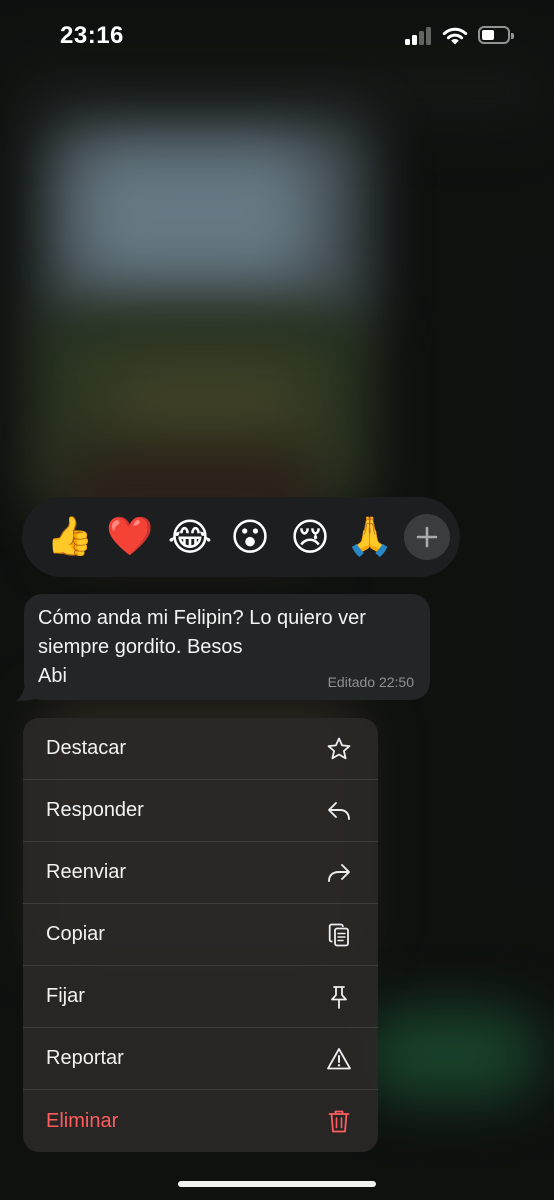 Image resolution: width=554 pixels, height=1200 pixels. What do you see at coordinates (496, 35) in the screenshot?
I see `battery-icon` at bounding box center [496, 35].